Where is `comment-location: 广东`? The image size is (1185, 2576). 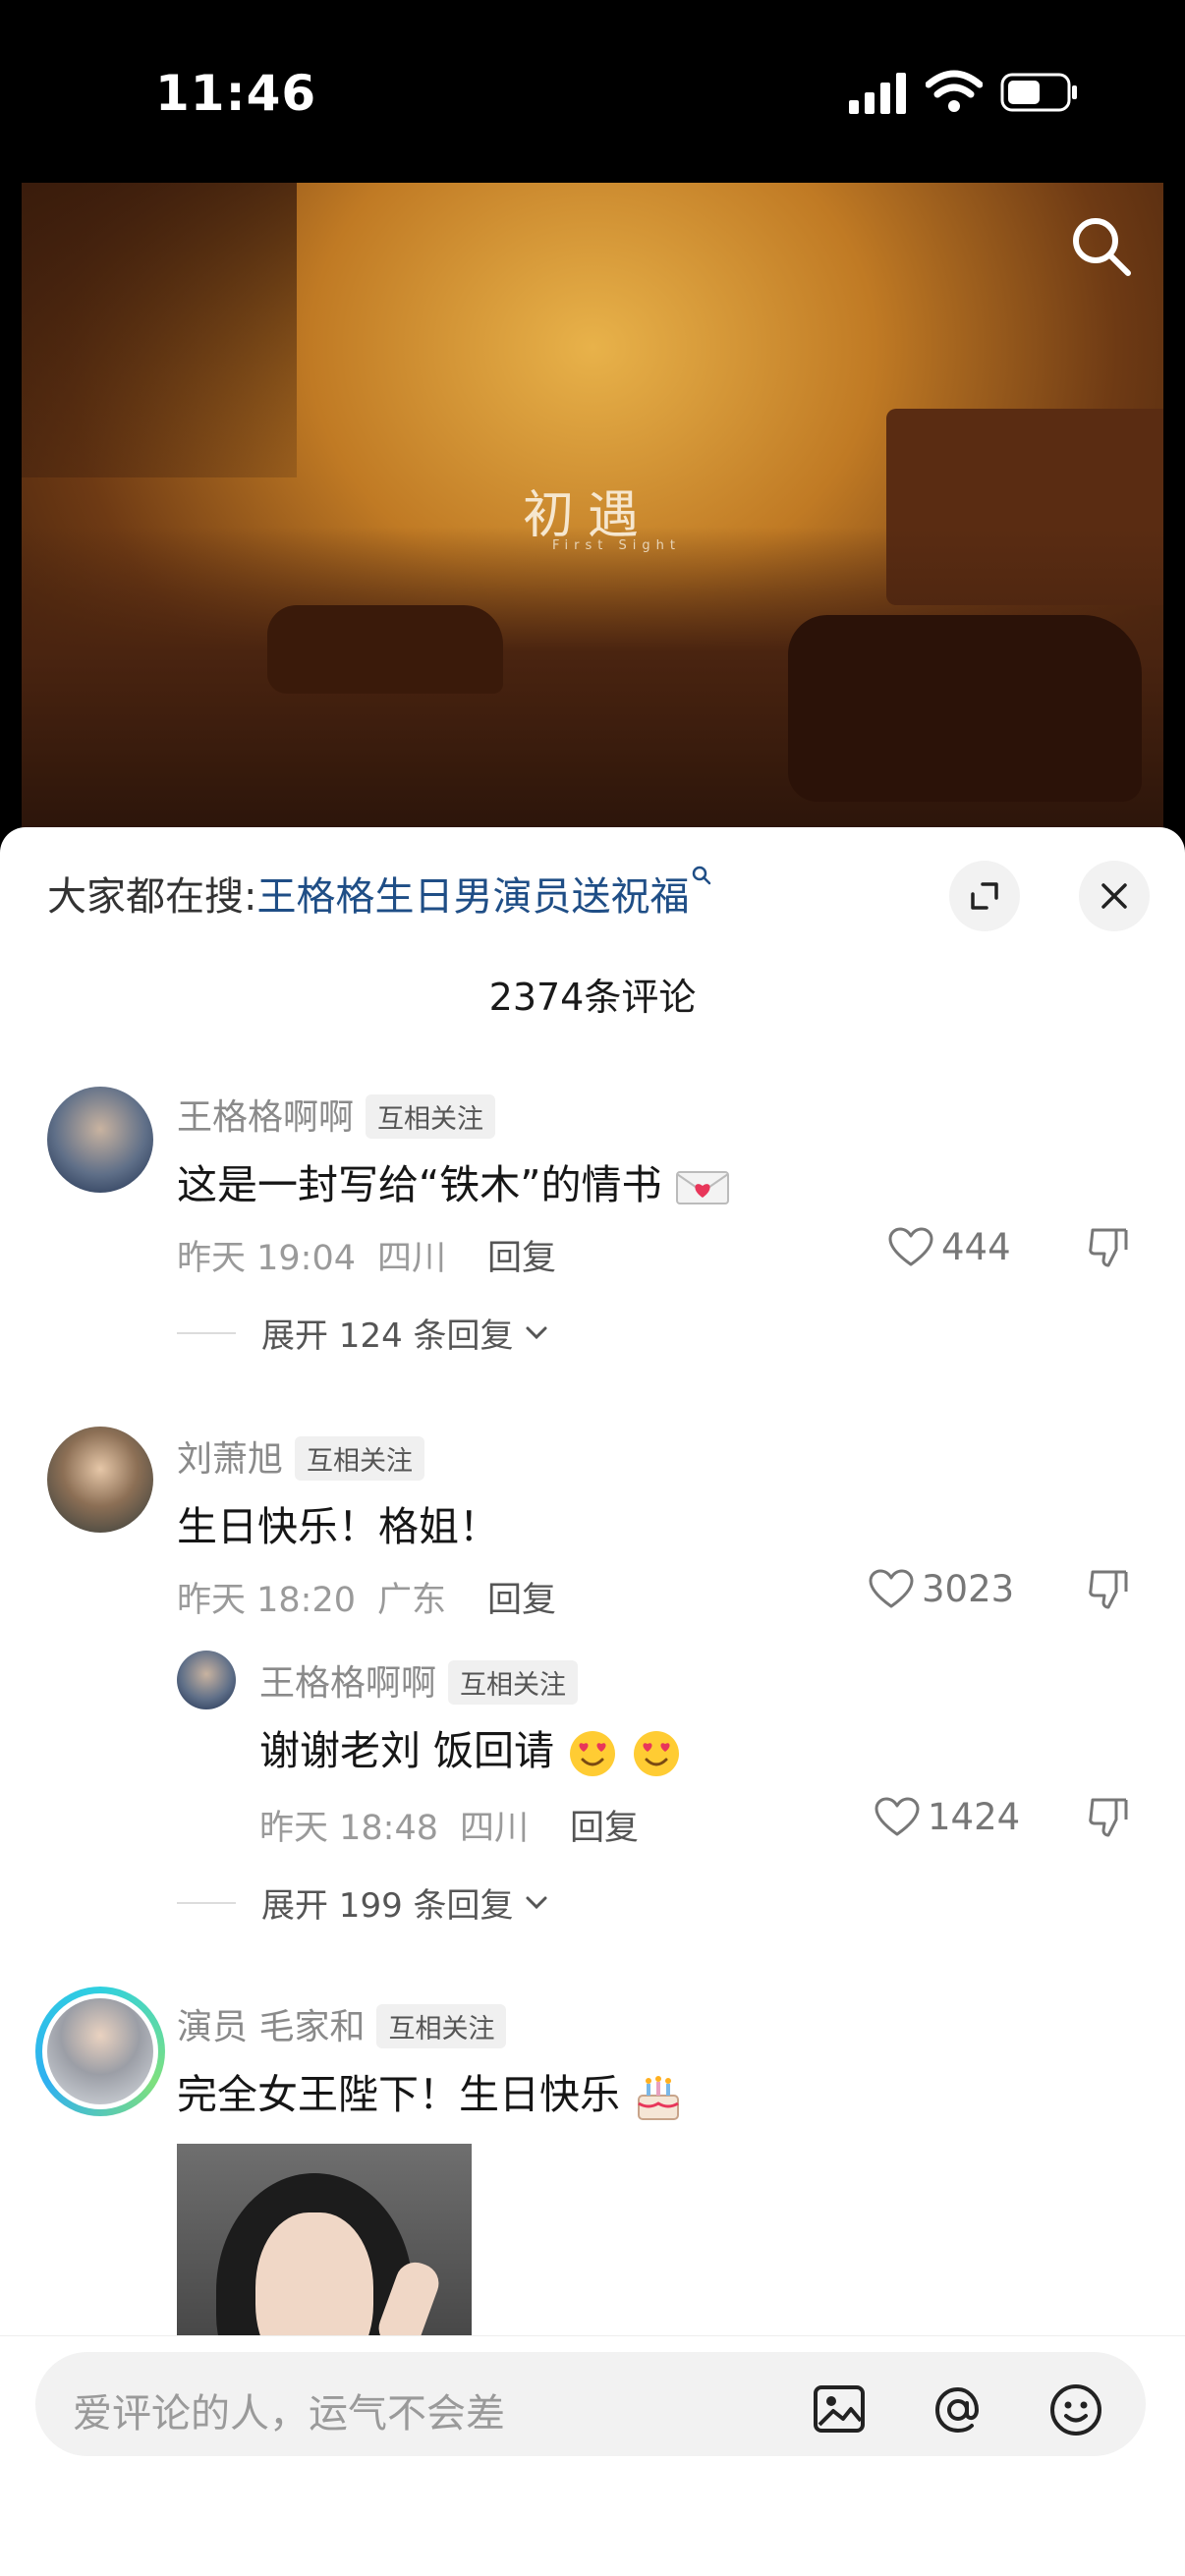 comment-location: 广东 is located at coordinates (412, 1600).